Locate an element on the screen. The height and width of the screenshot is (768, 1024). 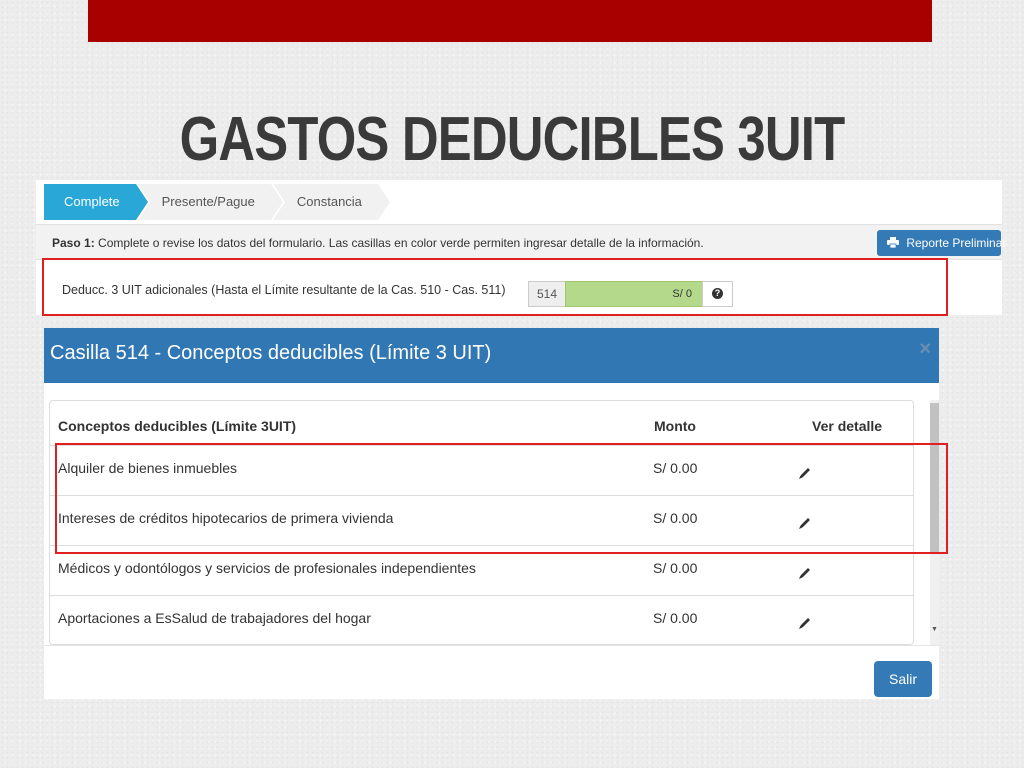
scroll-down-arrow-icon: ▼ is located at coordinates (934, 629).